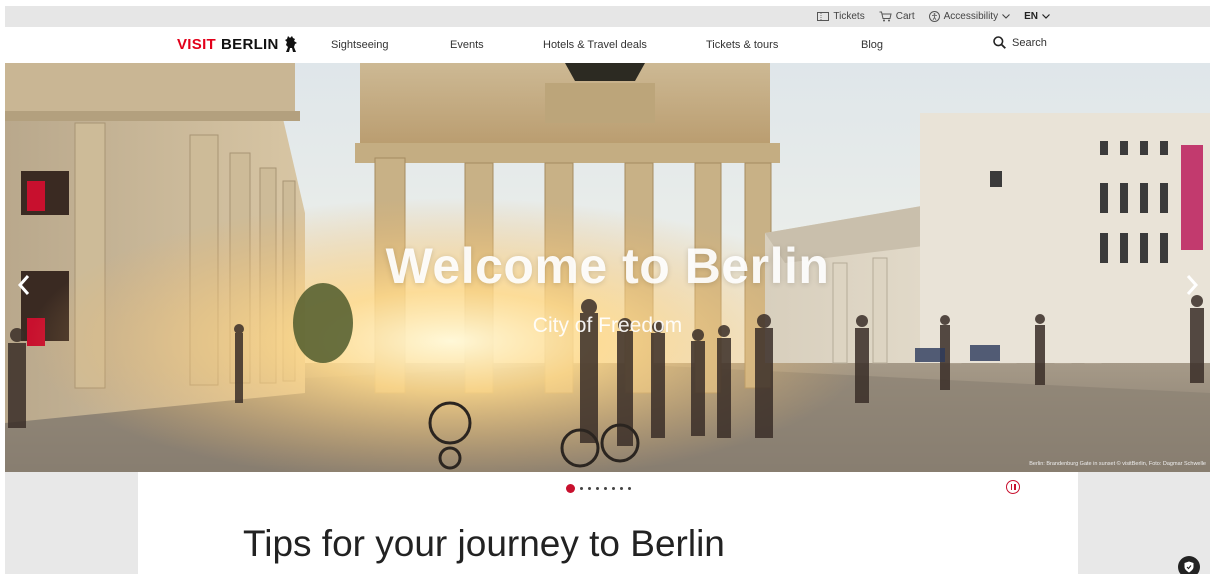 Image resolution: width=1212 pixels, height=574 pixels. What do you see at coordinates (360, 45) in the screenshot?
I see `nav-sightseeing: Sightseeing` at bounding box center [360, 45].